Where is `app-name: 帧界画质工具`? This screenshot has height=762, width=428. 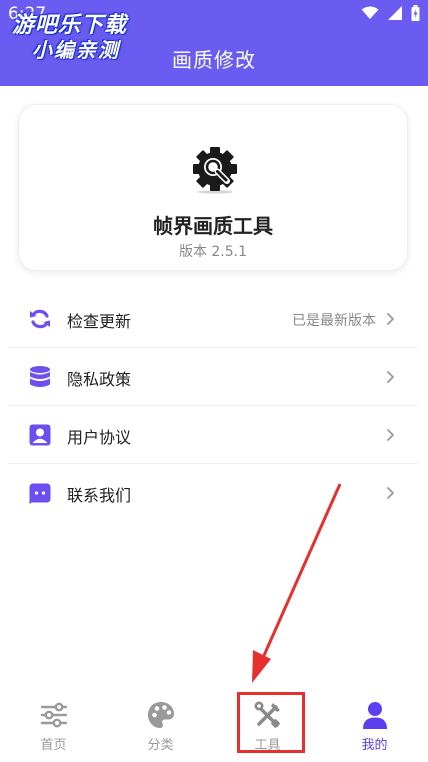
app-name: 帧界画质工具 is located at coordinates (213, 226).